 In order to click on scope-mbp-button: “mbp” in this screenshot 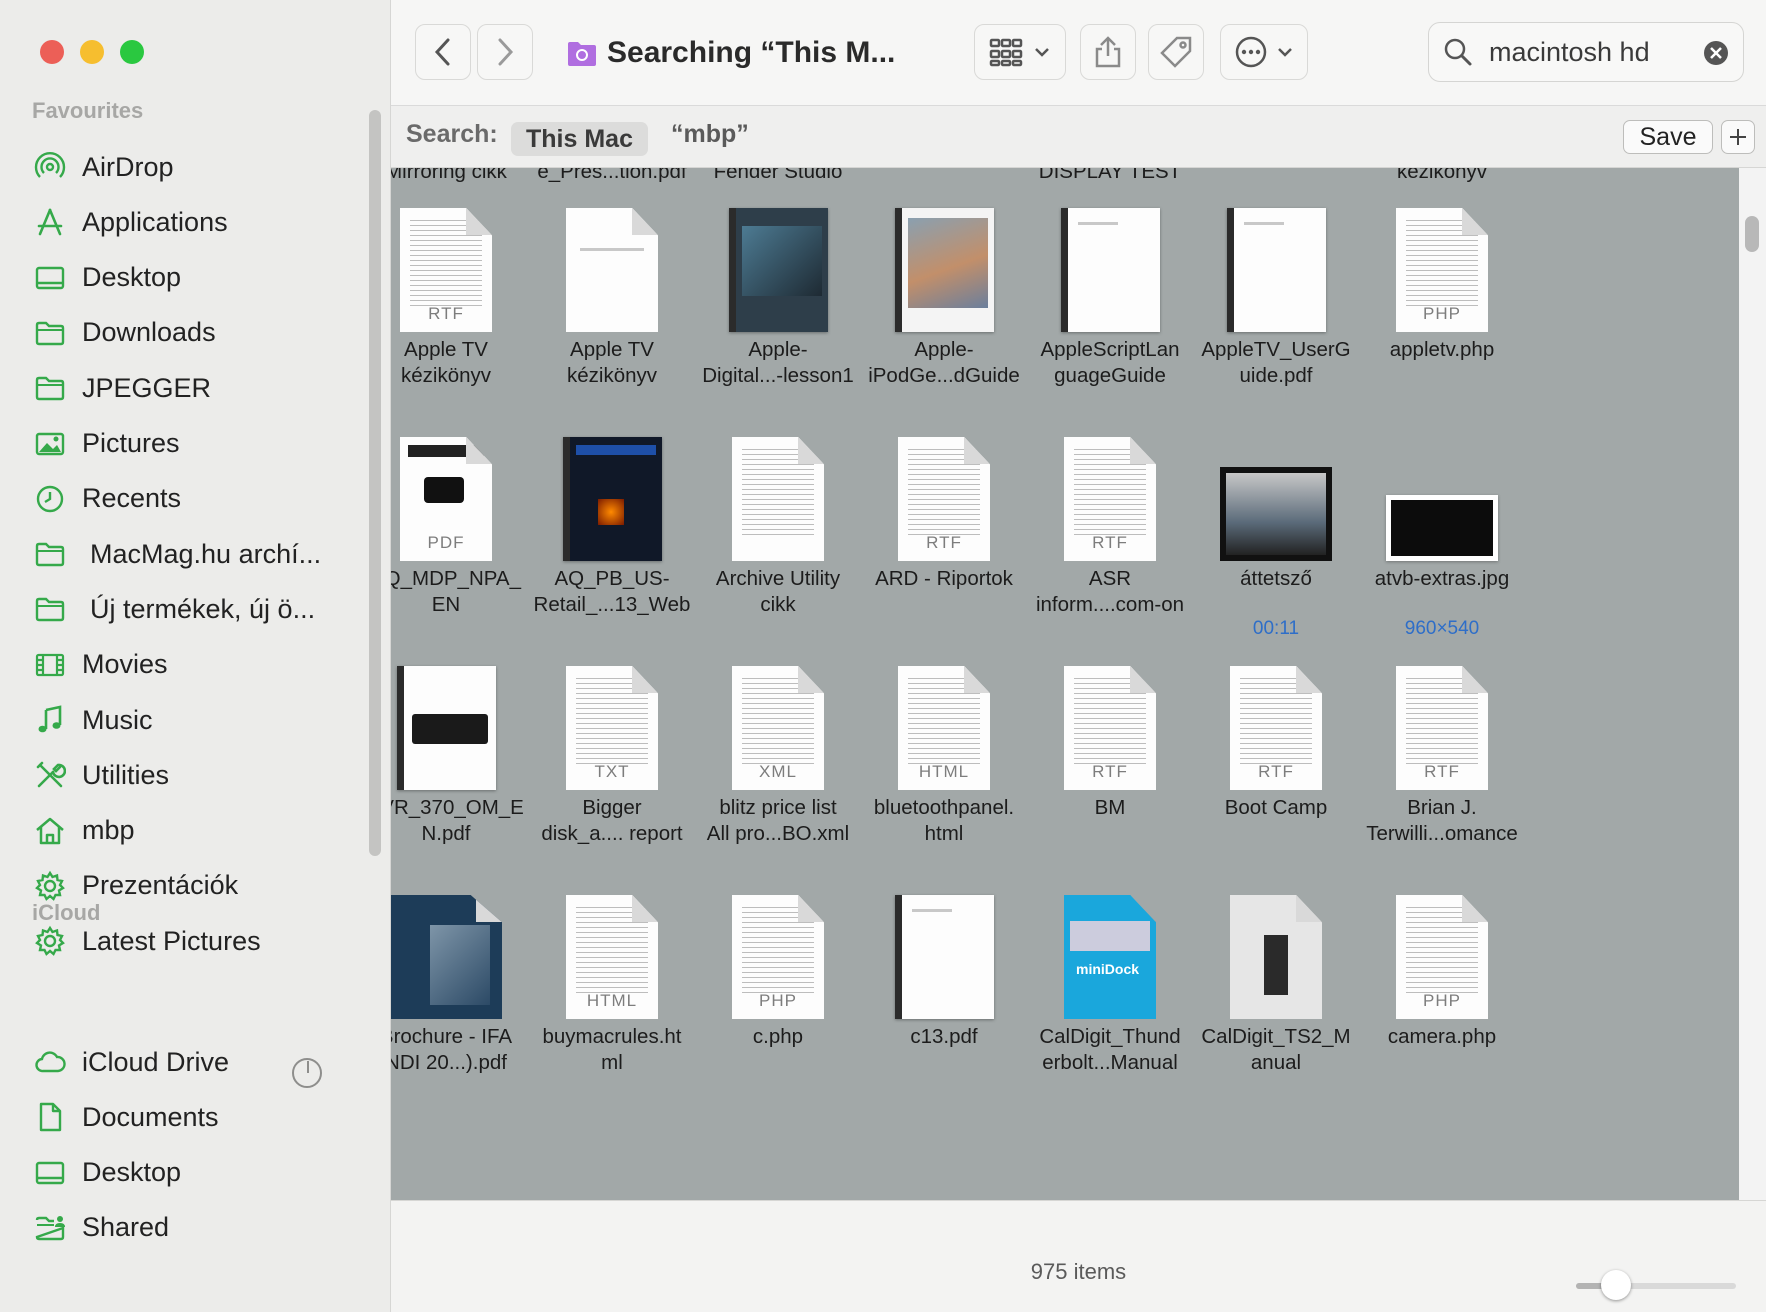, I will do `click(710, 134)`.